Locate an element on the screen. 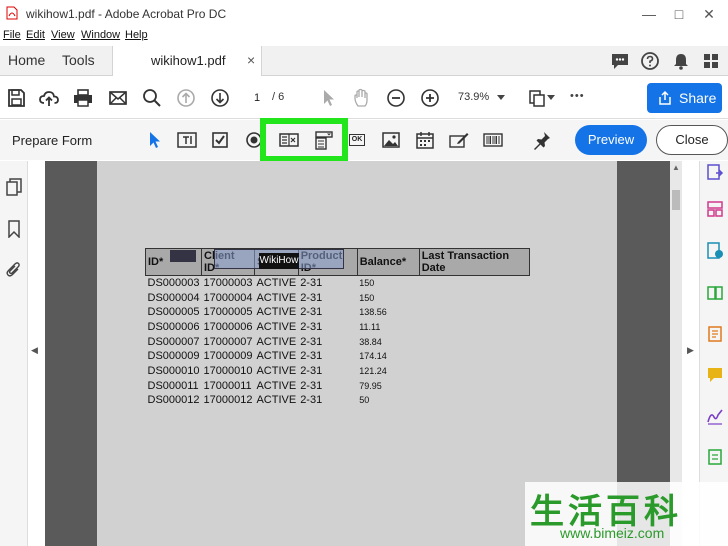 The height and width of the screenshot is (546, 728). edit-pdf-icon is located at coordinates (715, 251).